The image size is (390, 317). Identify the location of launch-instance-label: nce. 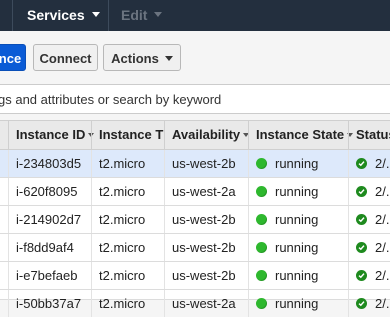
(11, 58).